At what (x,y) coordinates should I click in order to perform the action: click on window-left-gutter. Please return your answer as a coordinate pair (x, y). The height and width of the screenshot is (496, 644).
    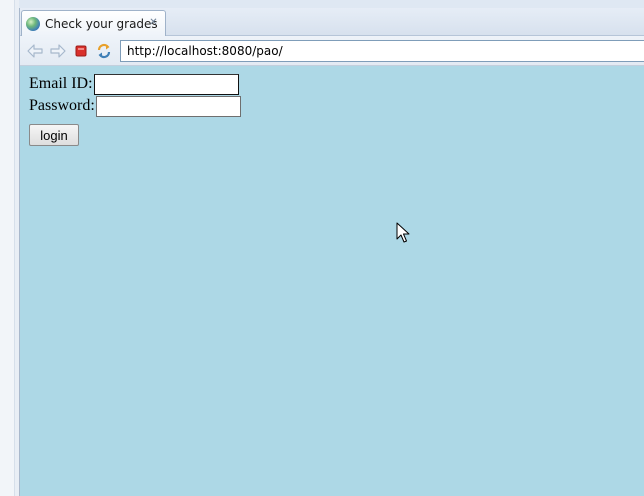
    Looking at the image, I should click on (9, 248).